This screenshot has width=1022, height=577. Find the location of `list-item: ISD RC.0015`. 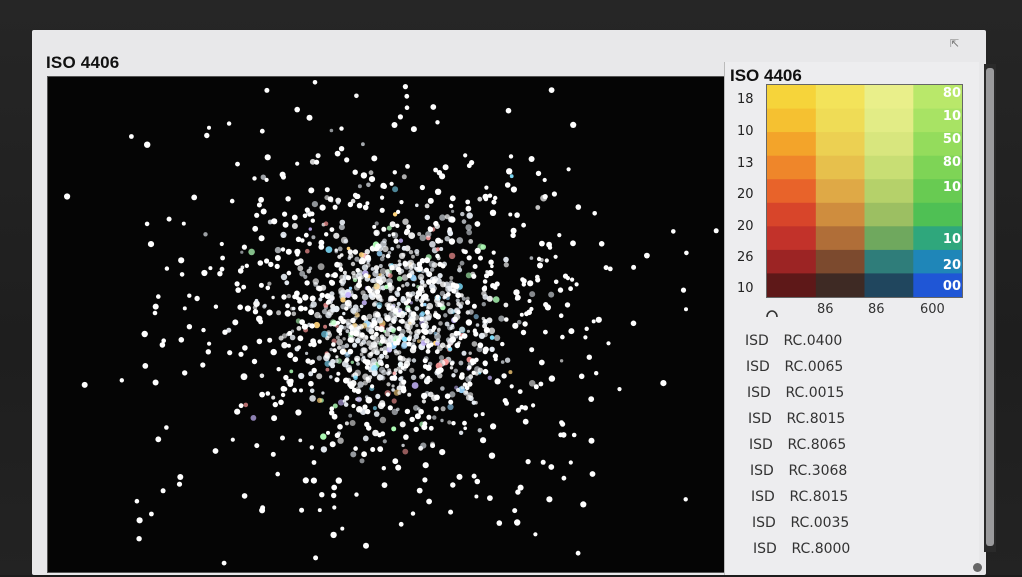

list-item: ISD RC.0015 is located at coordinates (860, 395).